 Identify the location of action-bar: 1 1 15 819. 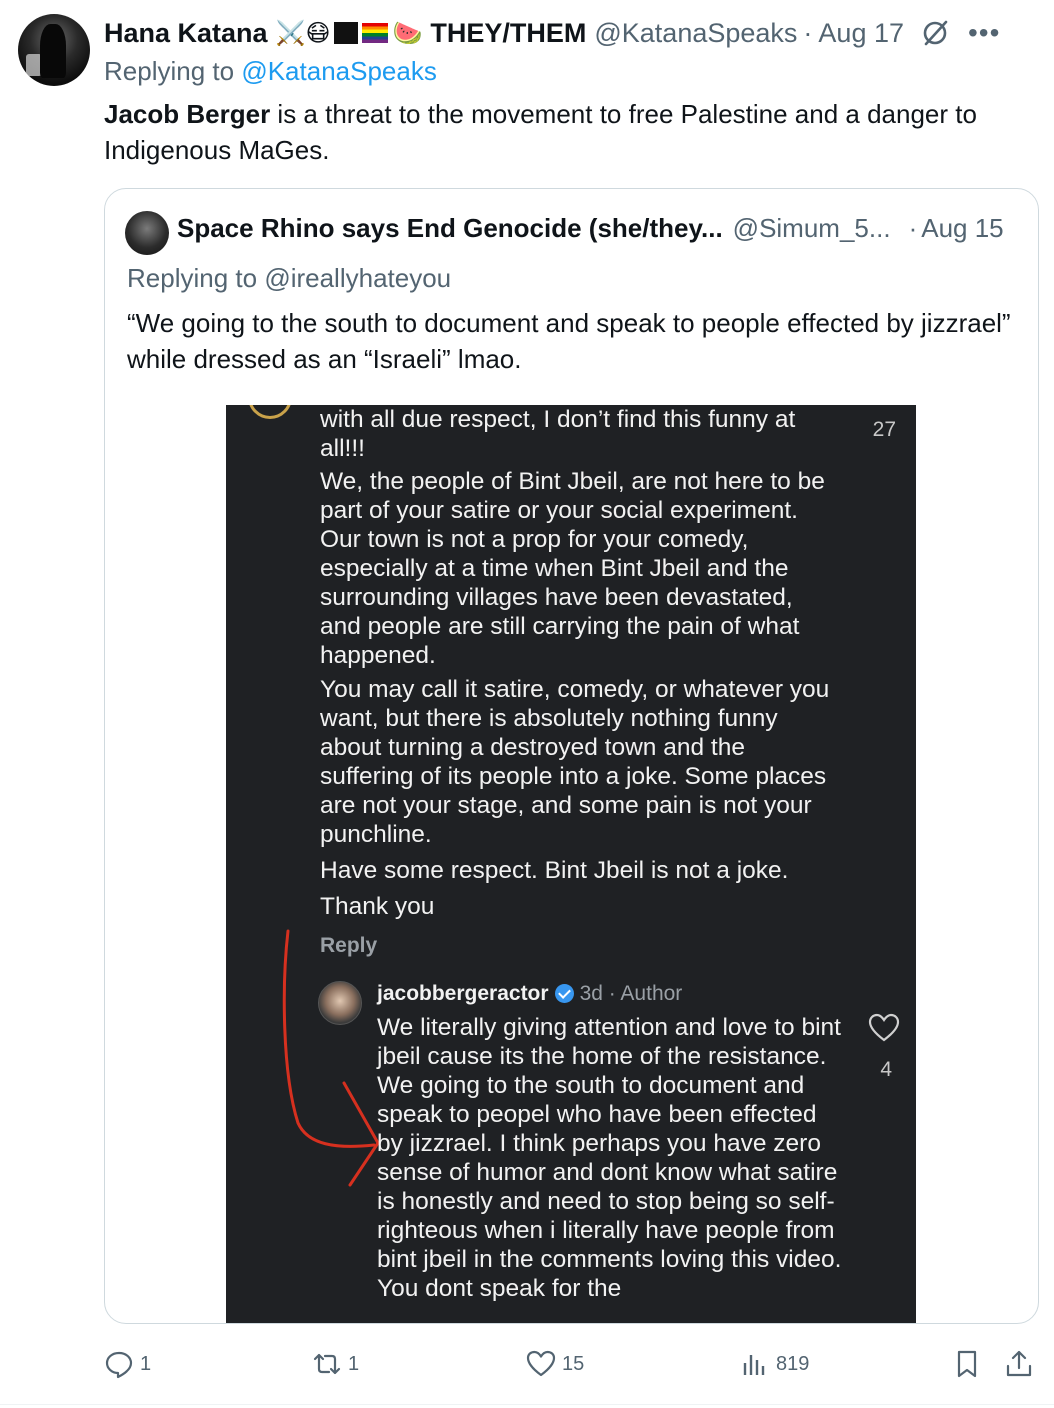
(572, 1364).